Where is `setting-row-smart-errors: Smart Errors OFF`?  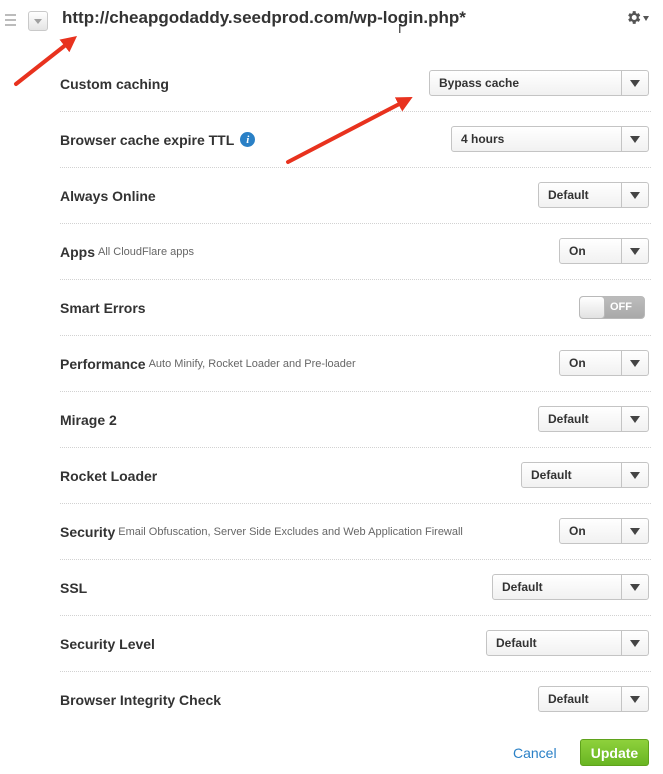
setting-row-smart-errors: Smart Errors OFF is located at coordinates (355, 308).